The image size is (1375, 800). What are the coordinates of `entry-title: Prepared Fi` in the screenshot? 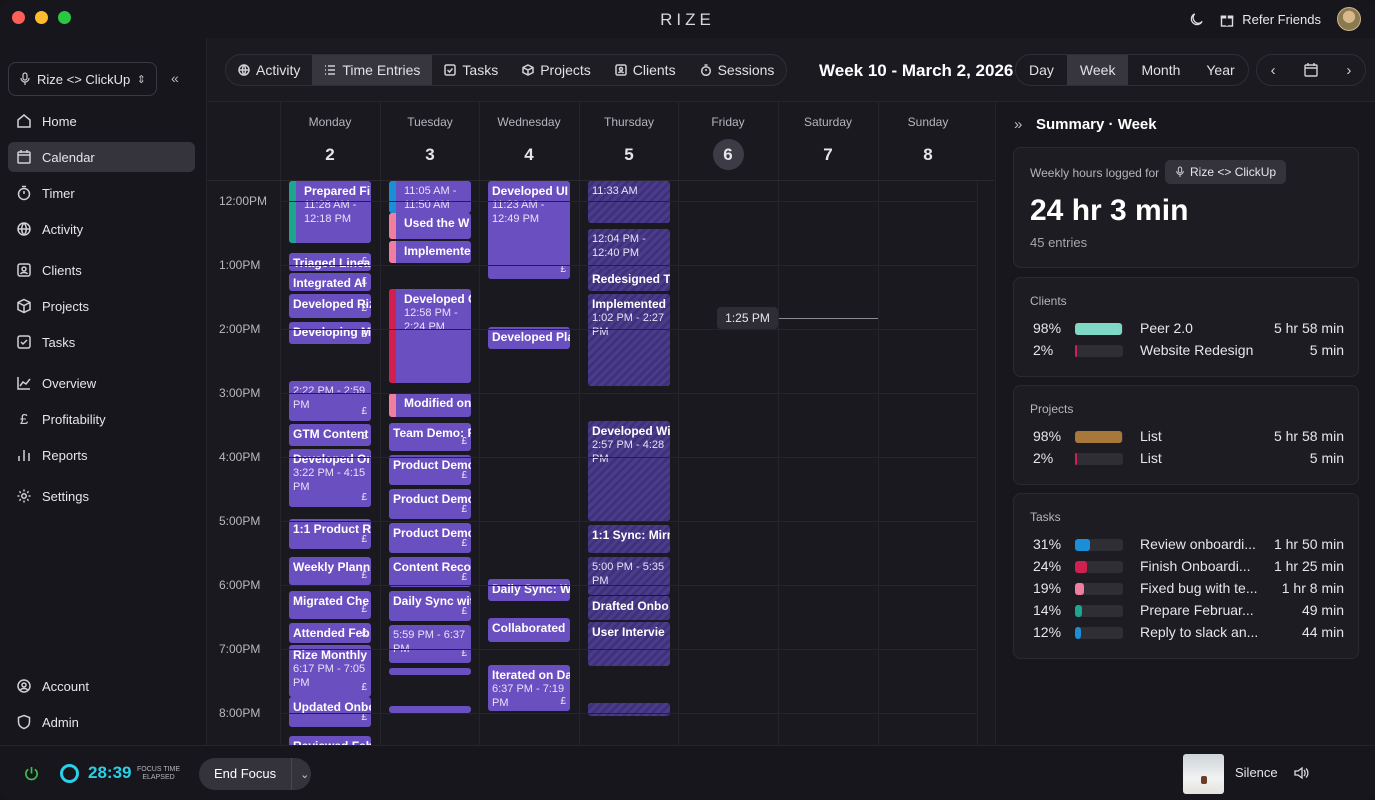 It's located at (337, 191).